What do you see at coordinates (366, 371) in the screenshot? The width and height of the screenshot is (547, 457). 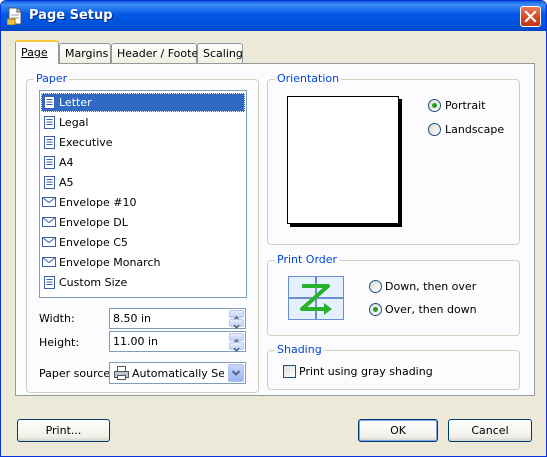 I see `gray-shading-label: Print using gray shading` at bounding box center [366, 371].